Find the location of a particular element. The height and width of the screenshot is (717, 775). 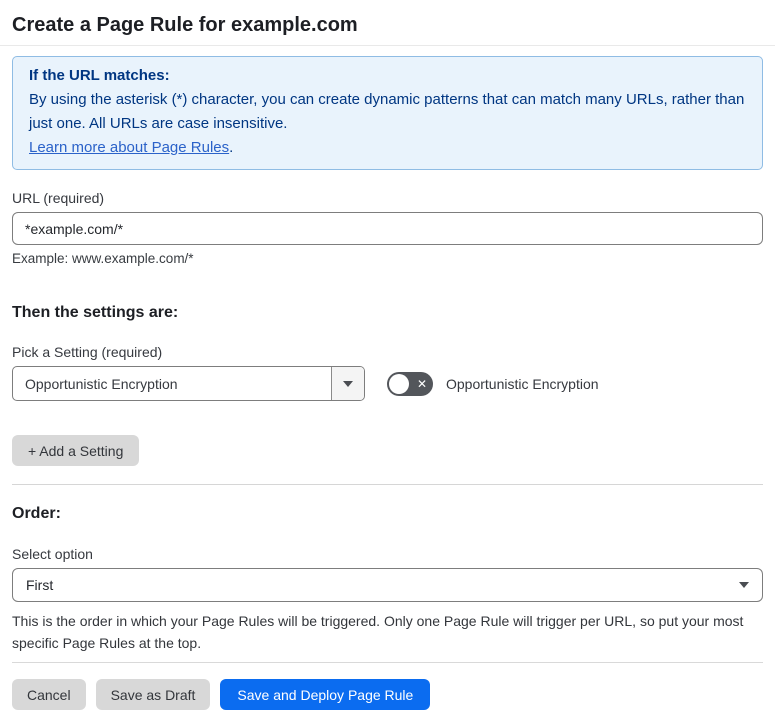

setting-select-caret-button is located at coordinates (347, 383).